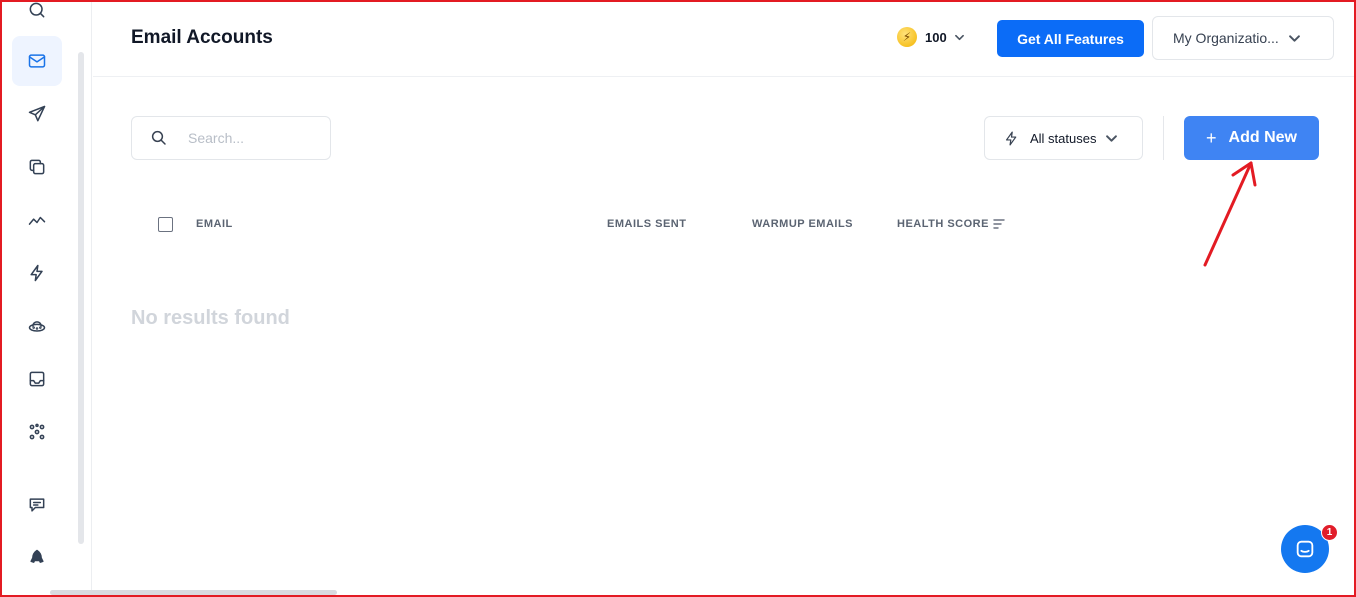  I want to click on get-all-features-button: Get All Features, so click(1070, 38).